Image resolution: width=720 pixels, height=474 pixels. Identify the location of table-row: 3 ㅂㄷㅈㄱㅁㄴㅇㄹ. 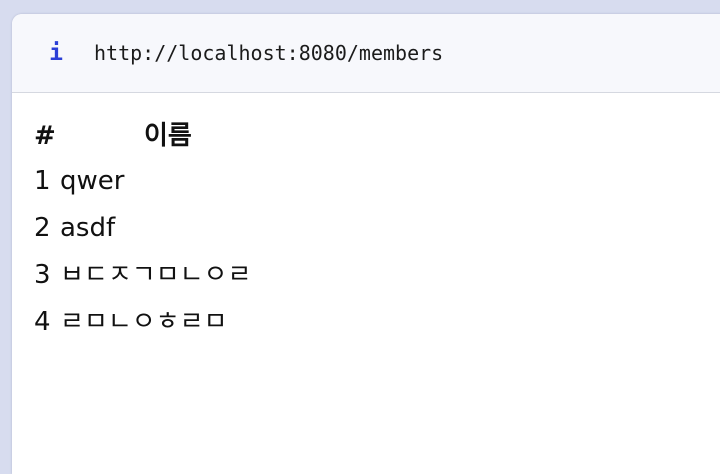
(142, 275).